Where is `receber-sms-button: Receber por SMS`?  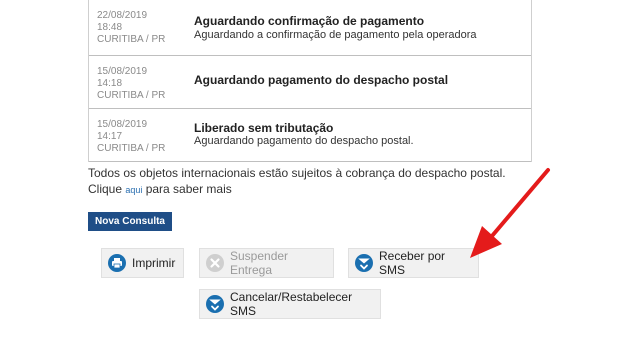 receber-sms-button: Receber por SMS is located at coordinates (413, 263).